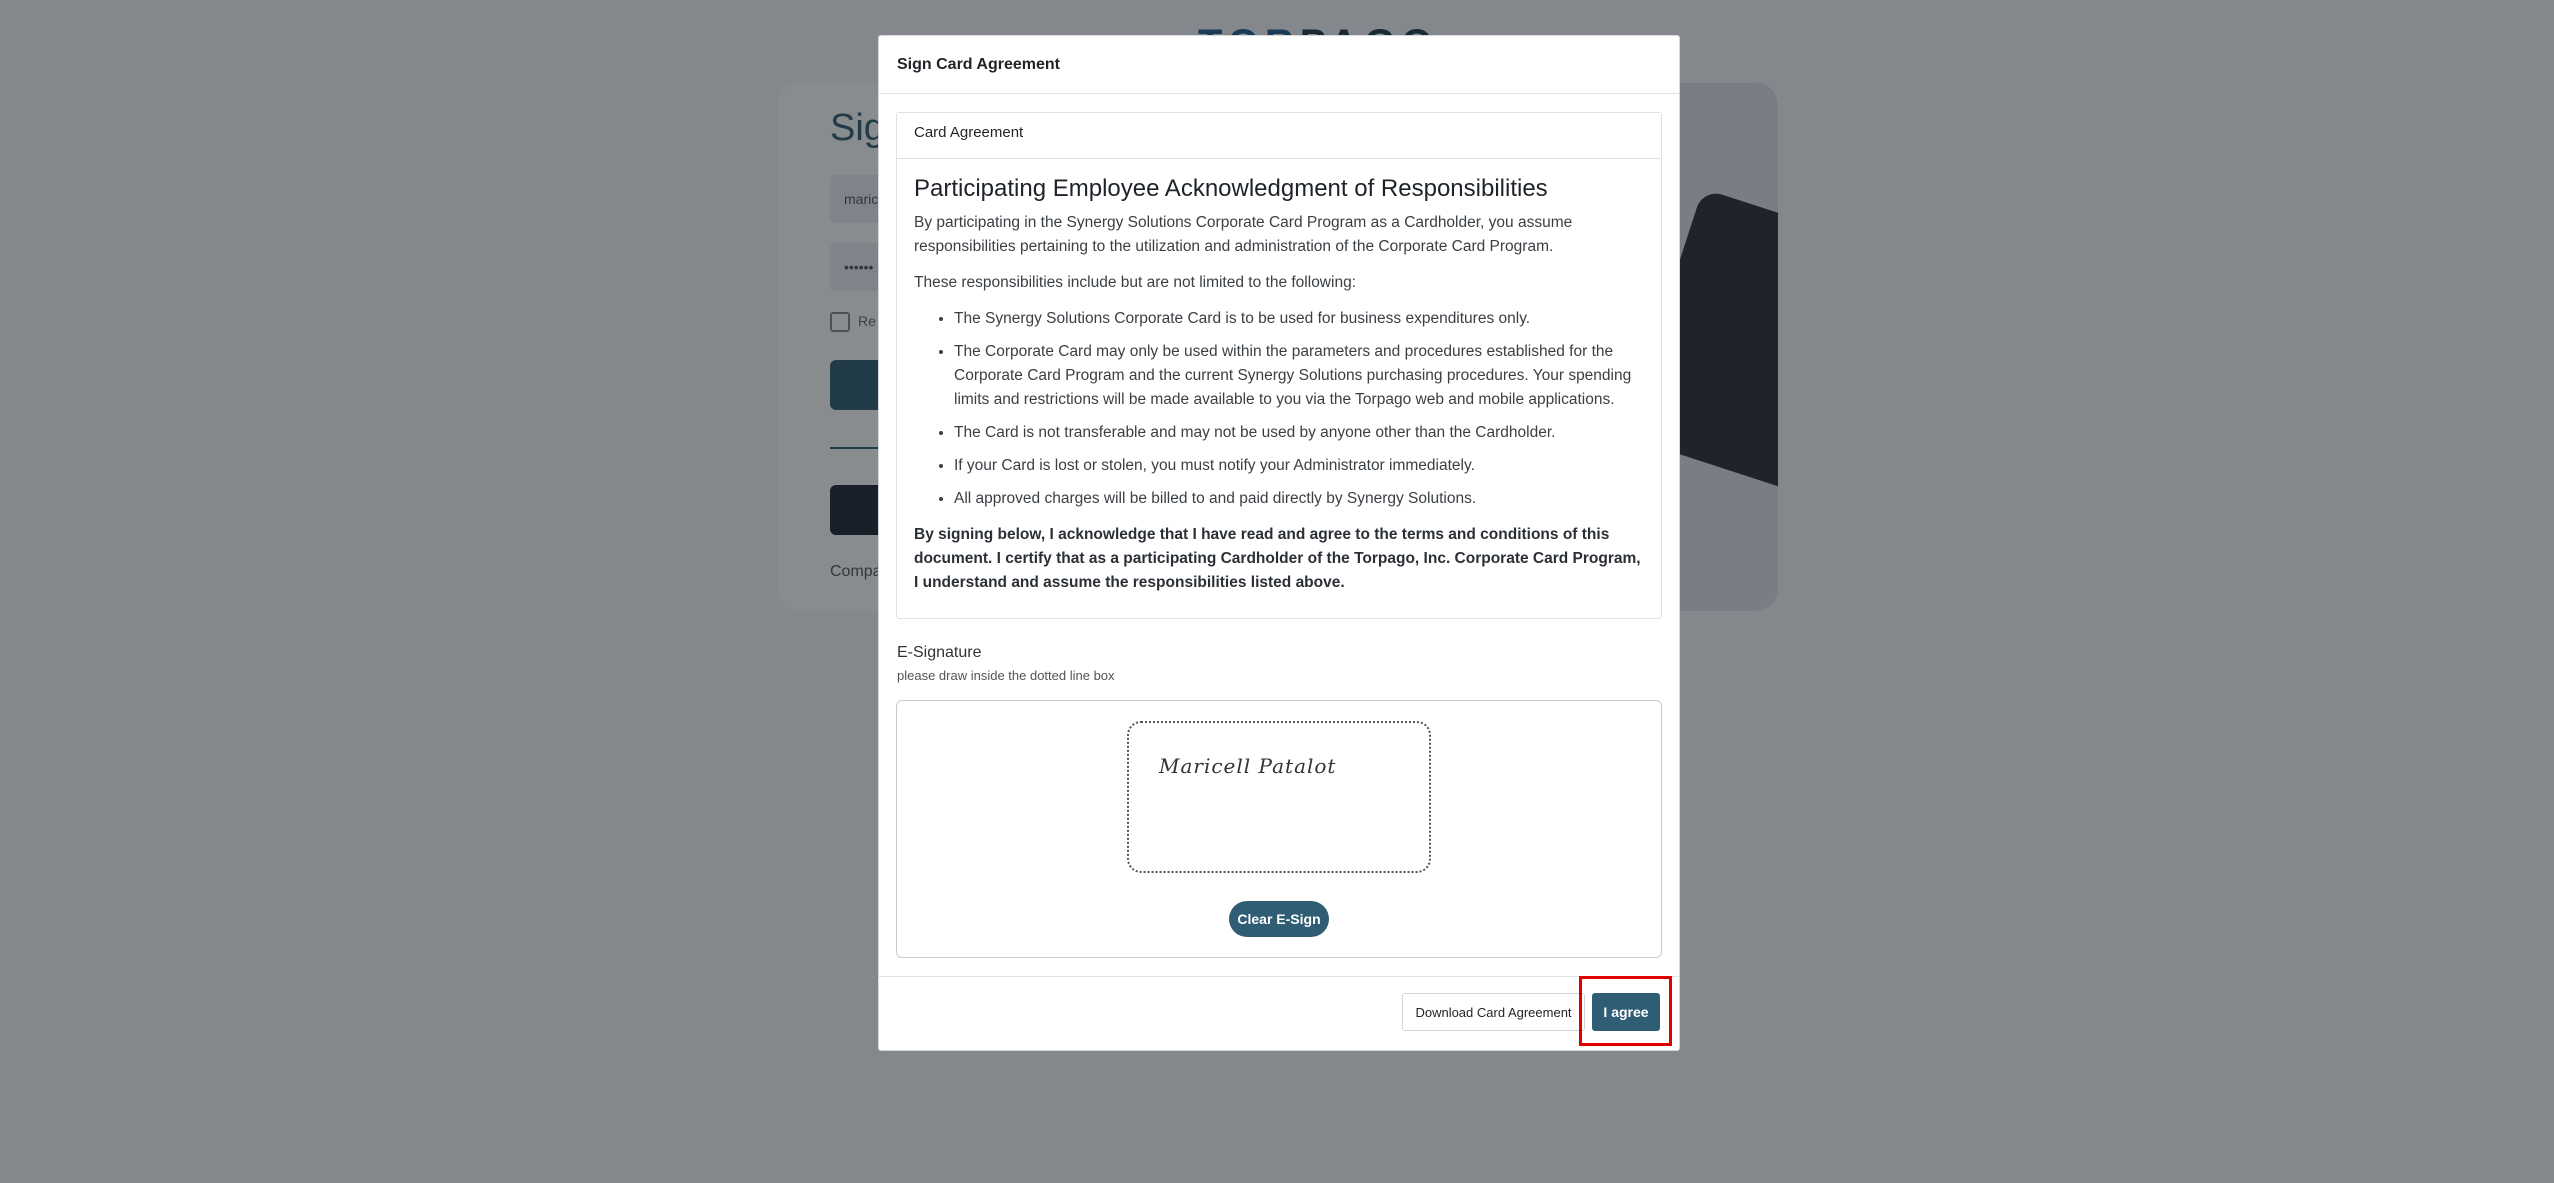  What do you see at coordinates (1279, 919) in the screenshot?
I see `clear-esign-button: Clear E-Sign` at bounding box center [1279, 919].